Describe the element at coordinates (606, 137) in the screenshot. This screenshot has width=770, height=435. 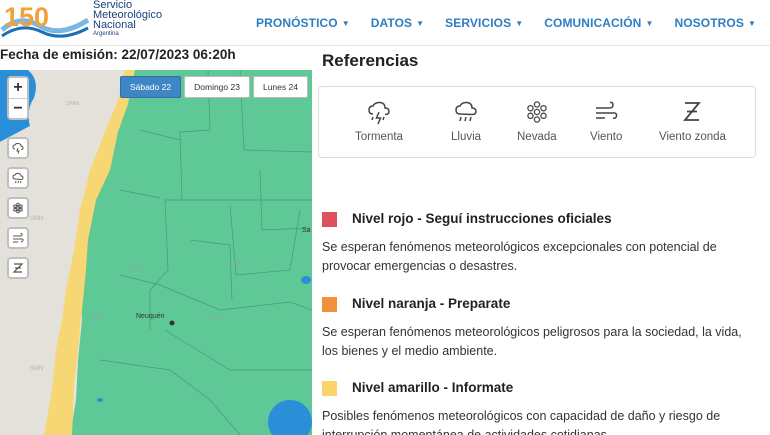
I see `legend-label-wind: Viento` at that location.